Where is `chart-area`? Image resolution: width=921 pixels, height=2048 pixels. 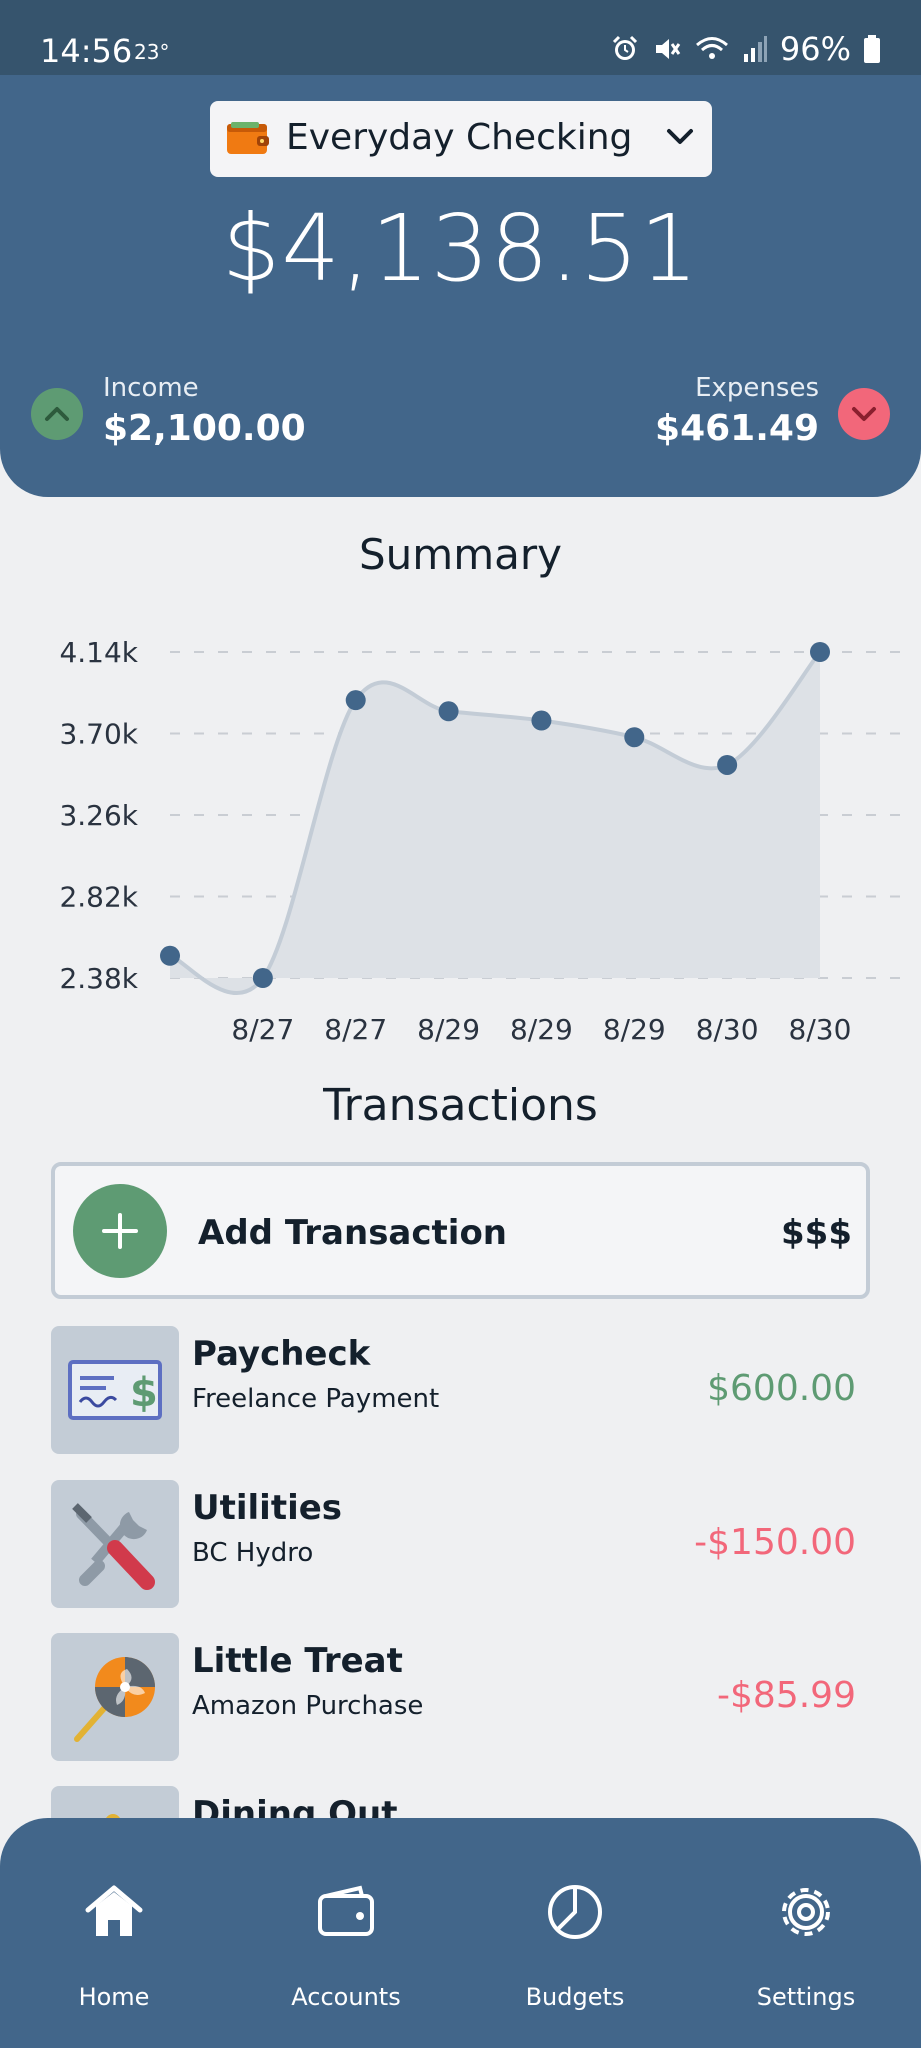
chart-area is located at coordinates (495, 823).